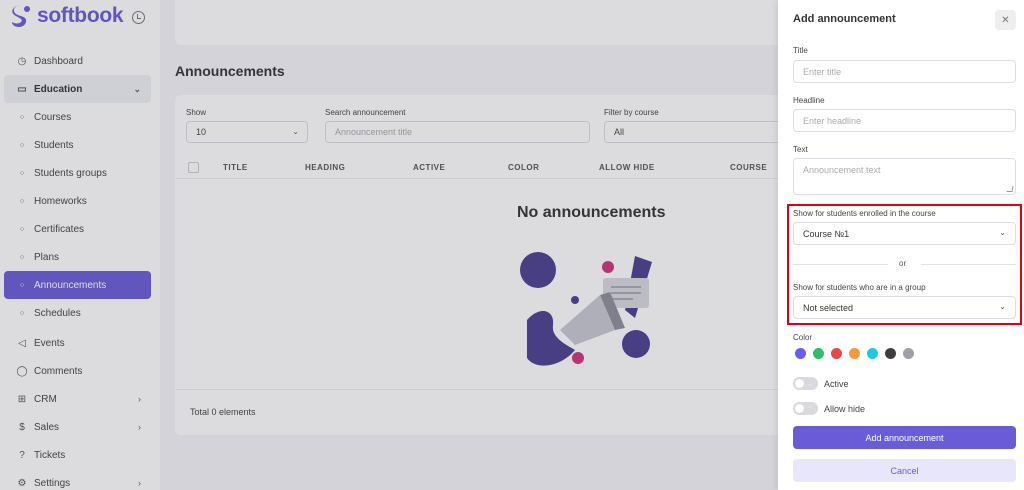 The width and height of the screenshot is (1024, 490). I want to click on active-label: Active, so click(836, 383).